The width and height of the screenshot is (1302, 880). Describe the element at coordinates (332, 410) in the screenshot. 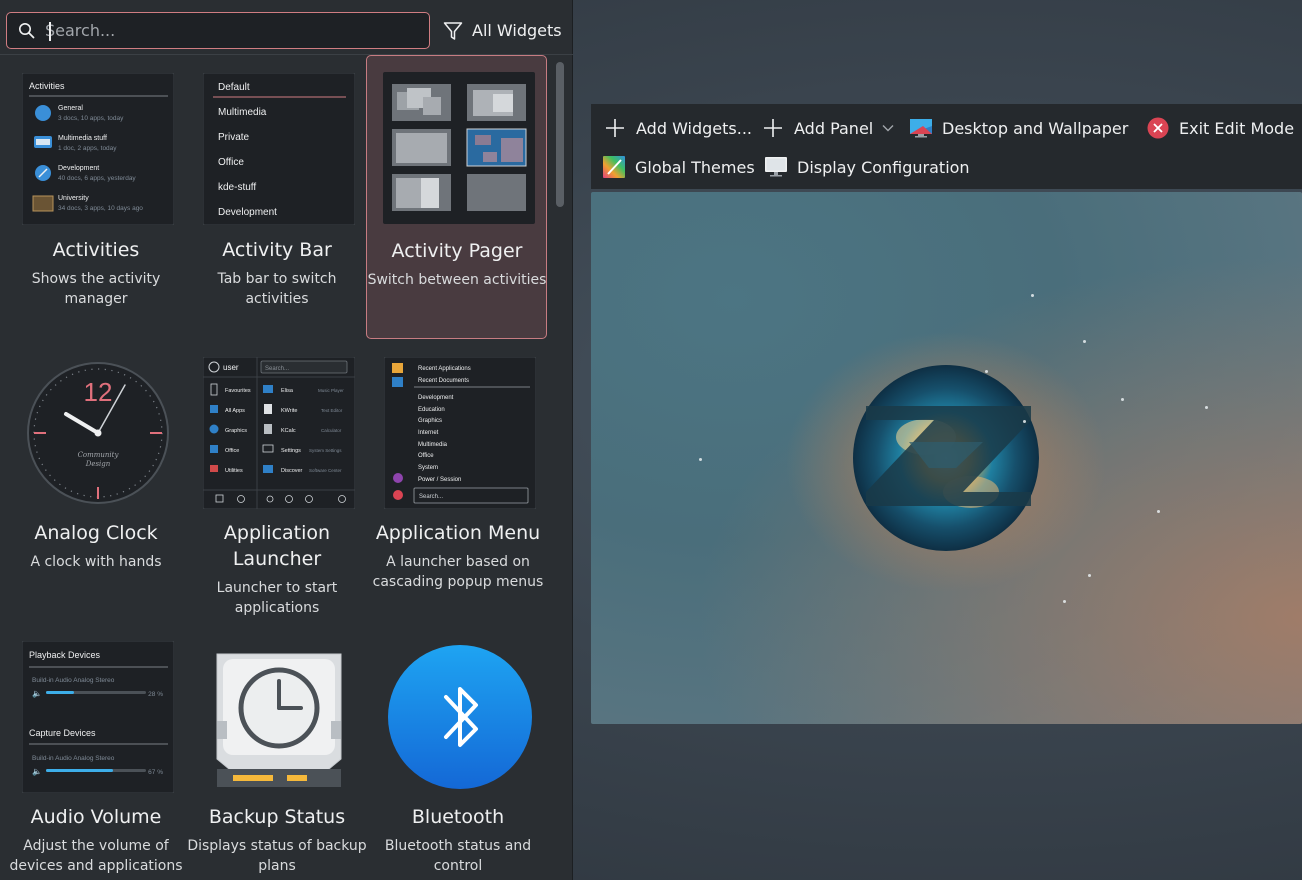

I see `launcher-app-detail: Text Editor` at that location.